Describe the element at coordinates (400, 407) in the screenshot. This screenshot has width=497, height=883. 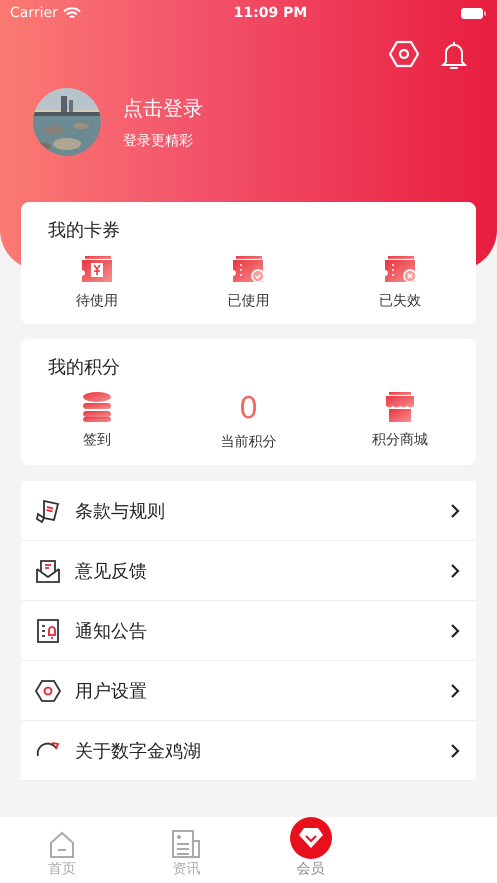
I see `shop-icon` at that location.